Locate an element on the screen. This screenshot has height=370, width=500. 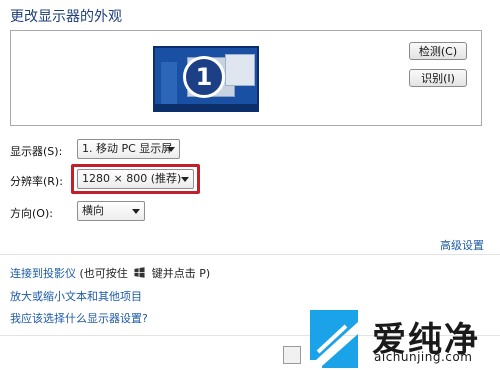
divider is located at coordinates (250, 254).